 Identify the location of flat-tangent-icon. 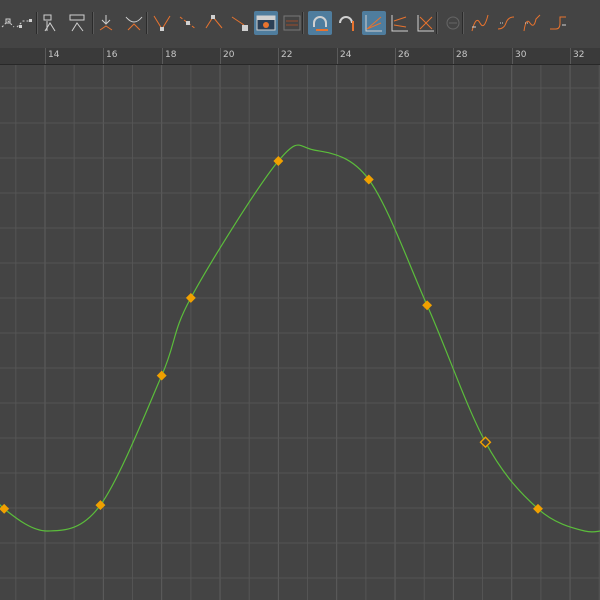
(214, 22).